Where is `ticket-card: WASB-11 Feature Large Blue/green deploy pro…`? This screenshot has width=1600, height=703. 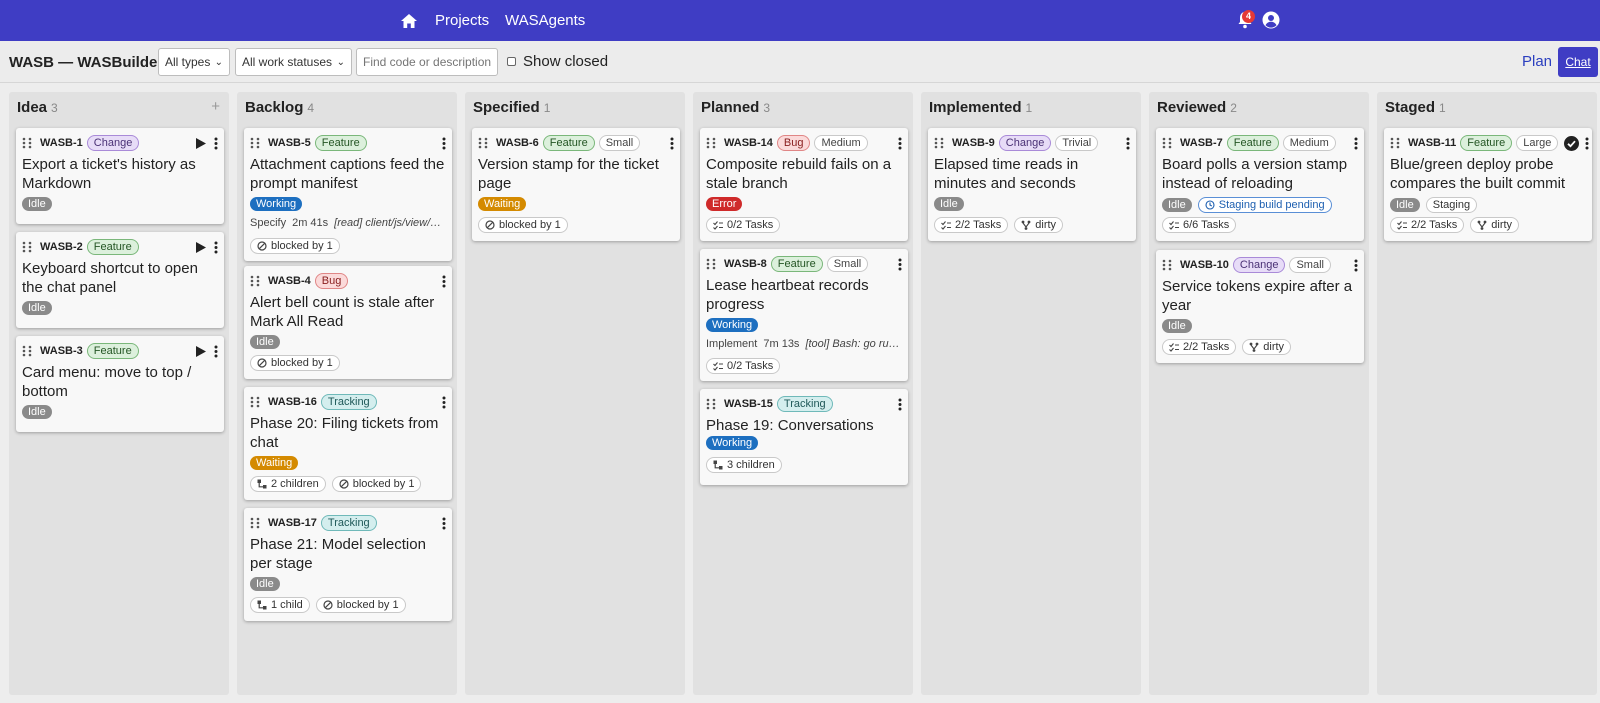 ticket-card: WASB-11 Feature Large Blue/green deploy pro… is located at coordinates (1488, 184).